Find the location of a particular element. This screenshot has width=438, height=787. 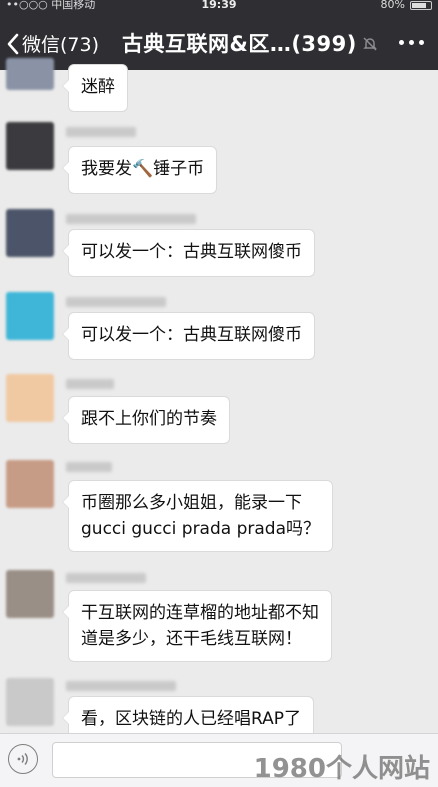

message-text: 看，区块链的人已经唱RAP了 is located at coordinates (191, 719).